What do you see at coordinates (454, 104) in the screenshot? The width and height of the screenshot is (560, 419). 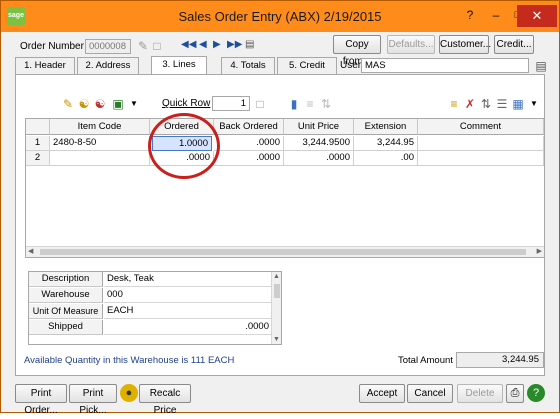 I see `insert-row-icon: ≡` at bounding box center [454, 104].